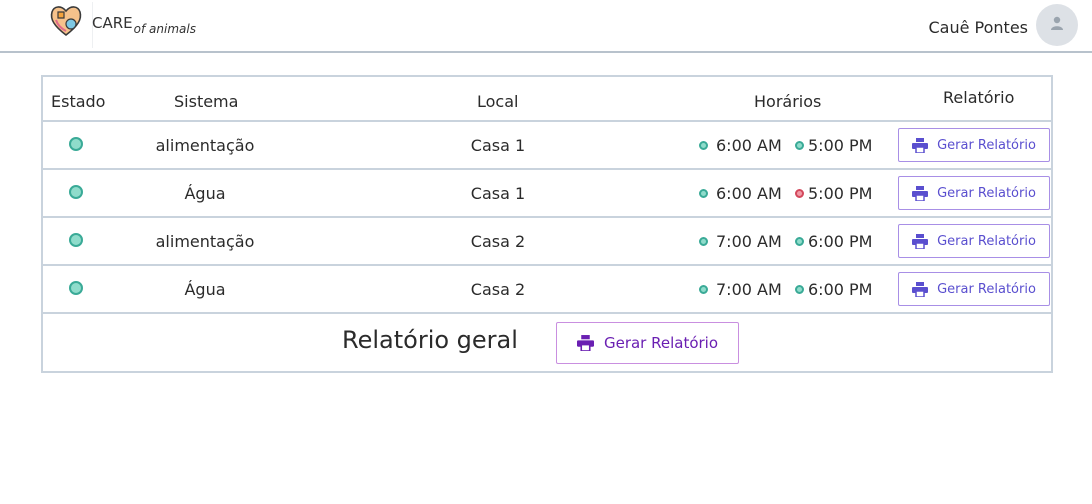 The height and width of the screenshot is (504, 1092). I want to click on column-header-relatorio: Relatório, so click(979, 97).